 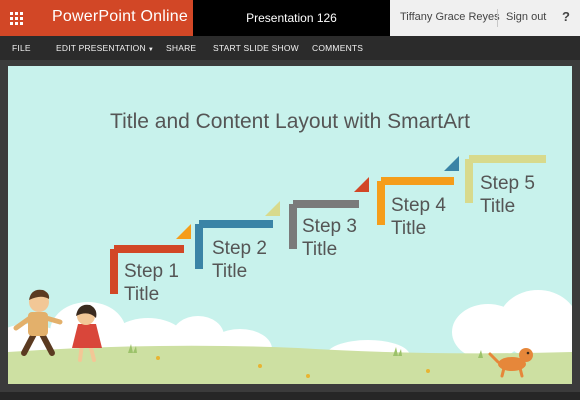 I want to click on step-4-title: Title, so click(x=409, y=228).